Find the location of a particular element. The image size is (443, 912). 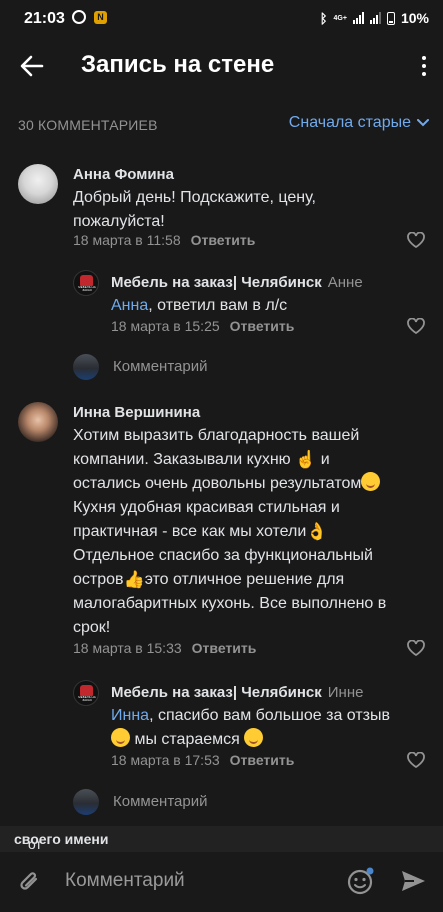

network-type: 4G+ is located at coordinates (340, 18).